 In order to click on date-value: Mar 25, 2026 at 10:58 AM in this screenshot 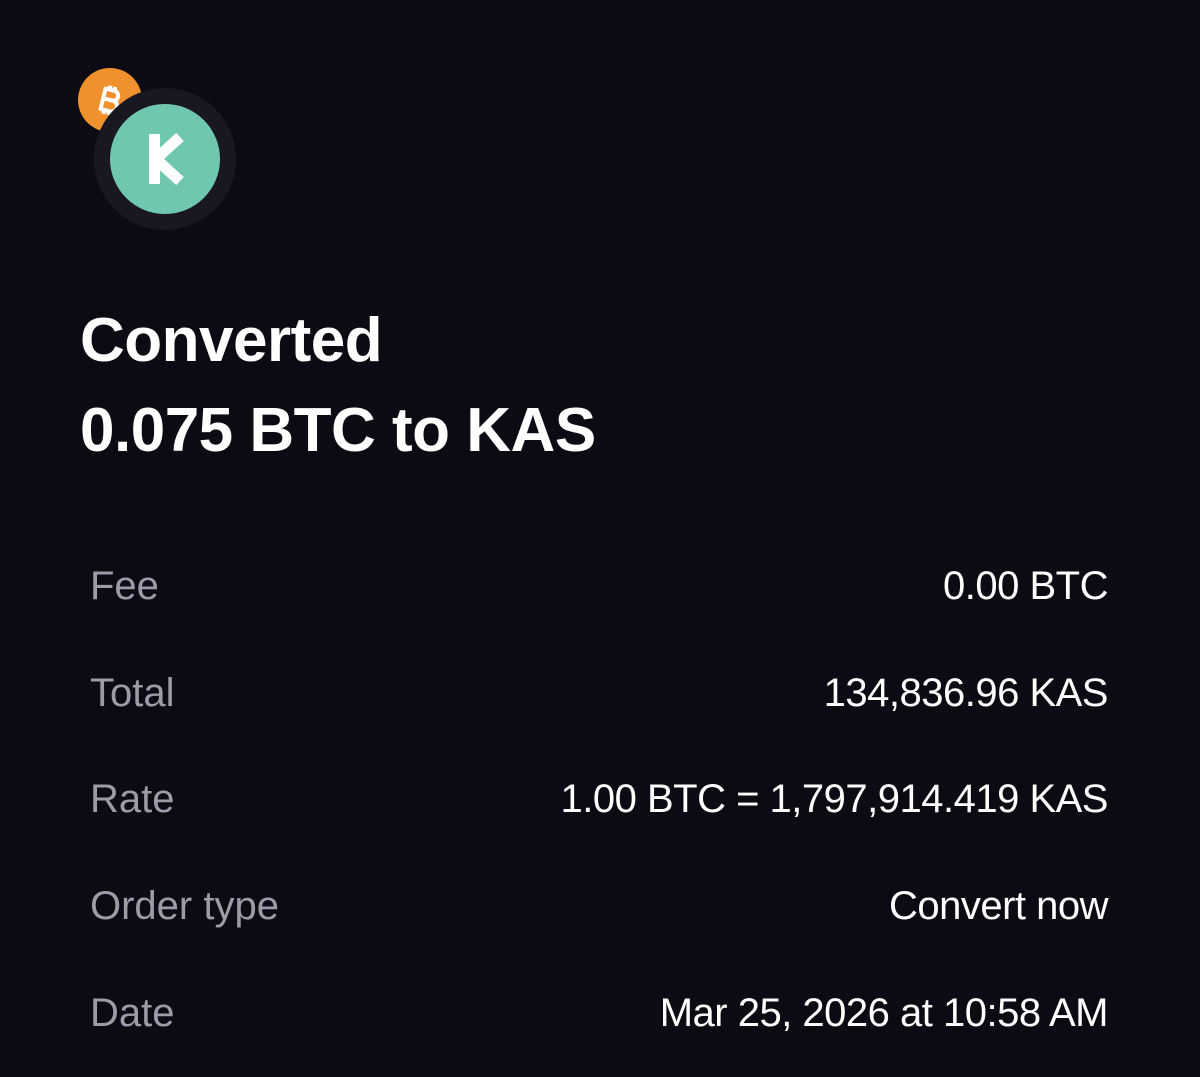, I will do `click(884, 1012)`.